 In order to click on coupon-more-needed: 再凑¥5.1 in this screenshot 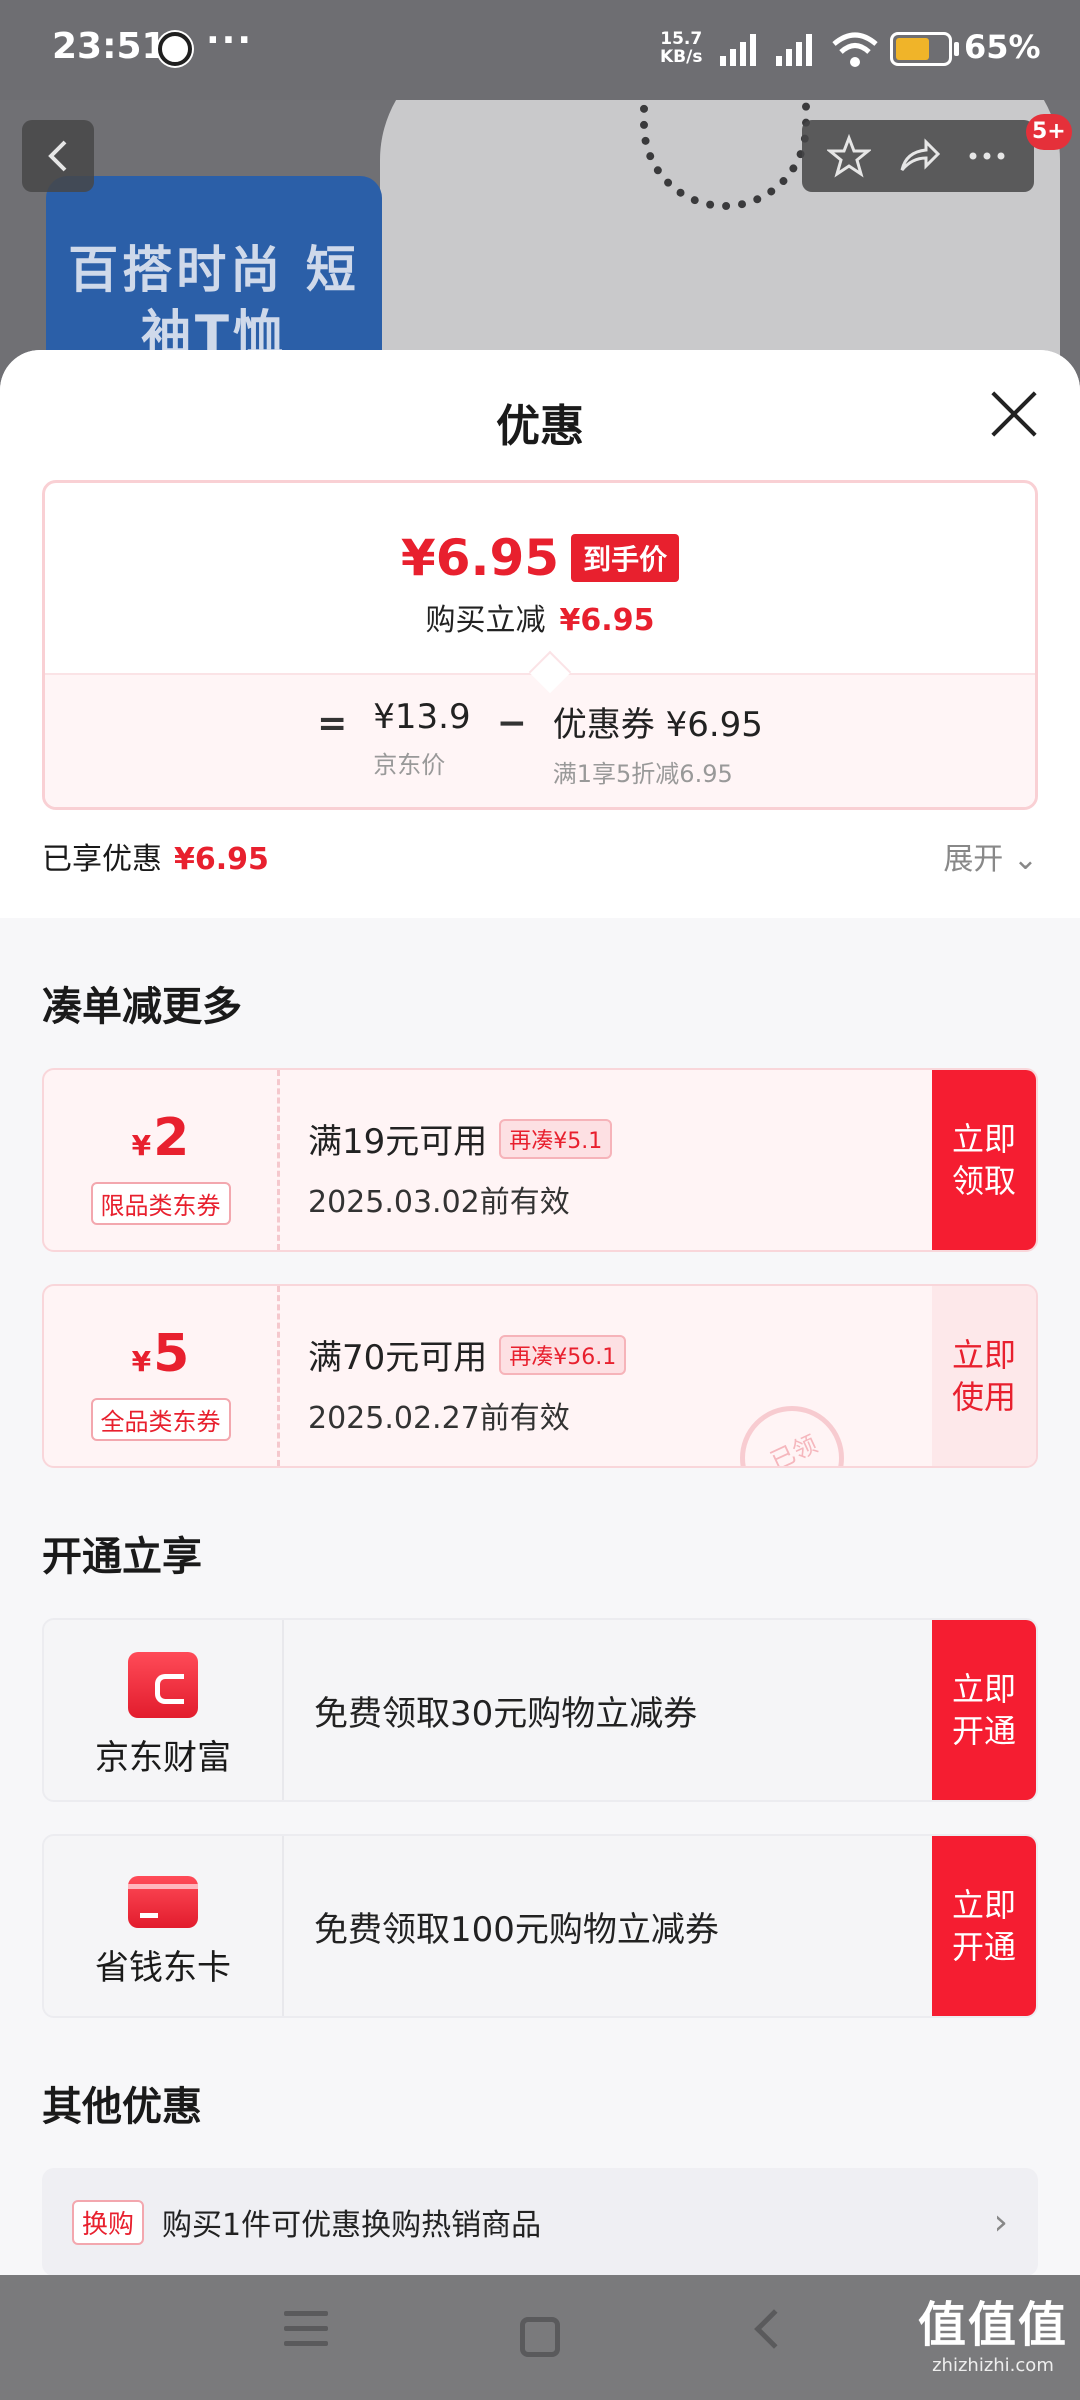, I will do `click(556, 1138)`.